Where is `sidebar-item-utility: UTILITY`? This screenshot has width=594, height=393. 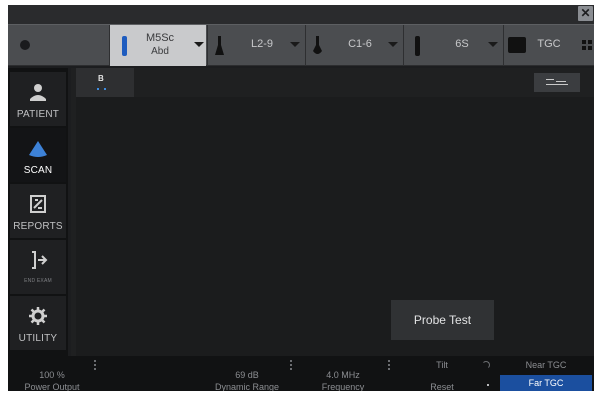
sidebar-item-utility: UTILITY is located at coordinates (38, 323).